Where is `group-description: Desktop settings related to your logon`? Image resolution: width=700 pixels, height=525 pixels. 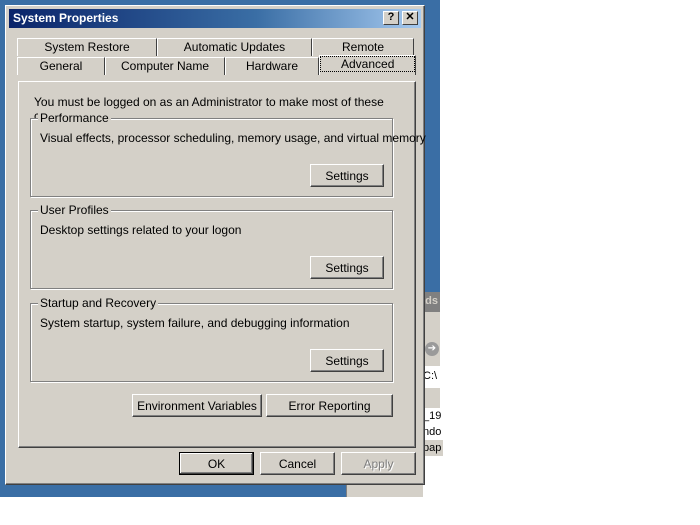 group-description: Desktop settings related to your logon is located at coordinates (141, 230).